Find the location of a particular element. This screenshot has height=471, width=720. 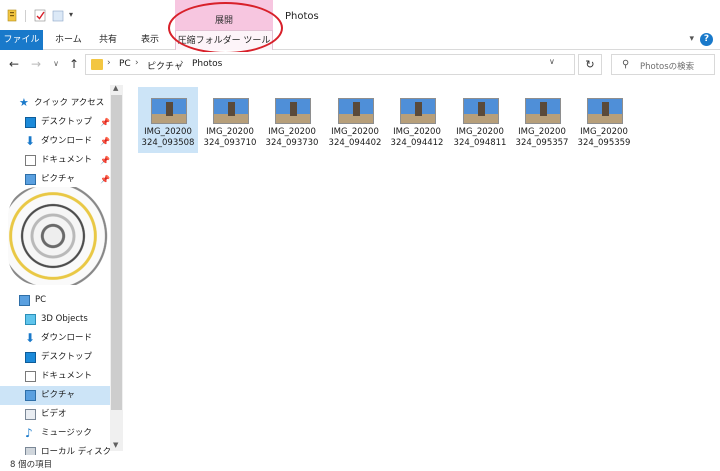

file-name: IMG_20200 324_094412 is located at coordinates (417, 137).